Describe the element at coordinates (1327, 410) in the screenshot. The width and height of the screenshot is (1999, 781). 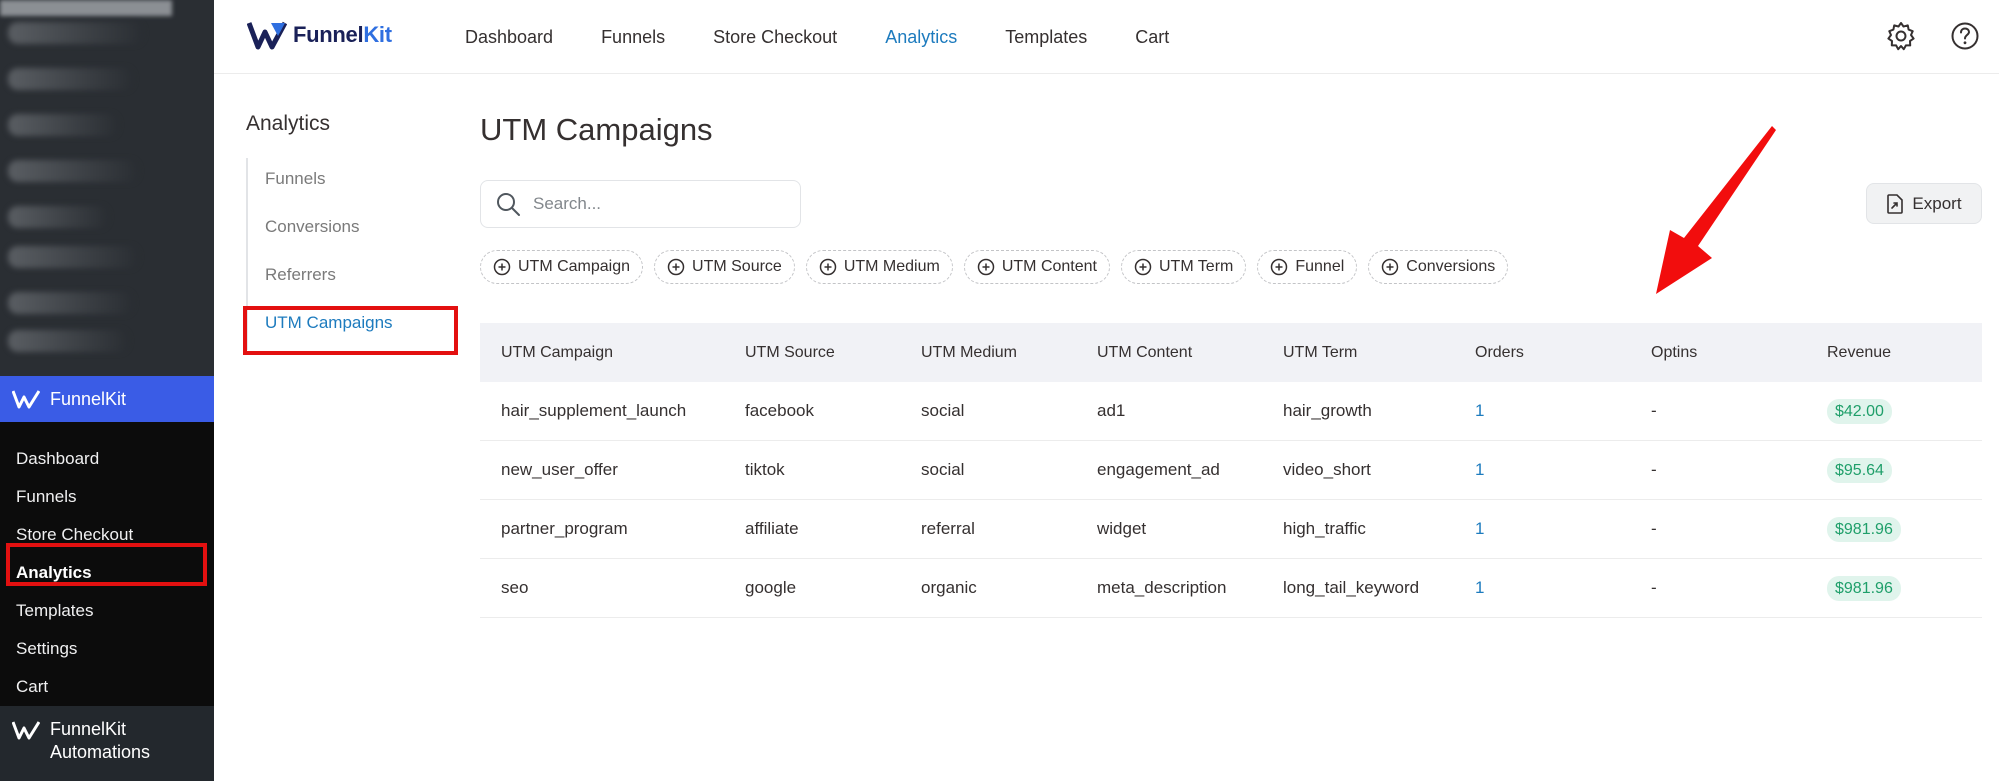
I see `cell-term: hair_growth` at that location.